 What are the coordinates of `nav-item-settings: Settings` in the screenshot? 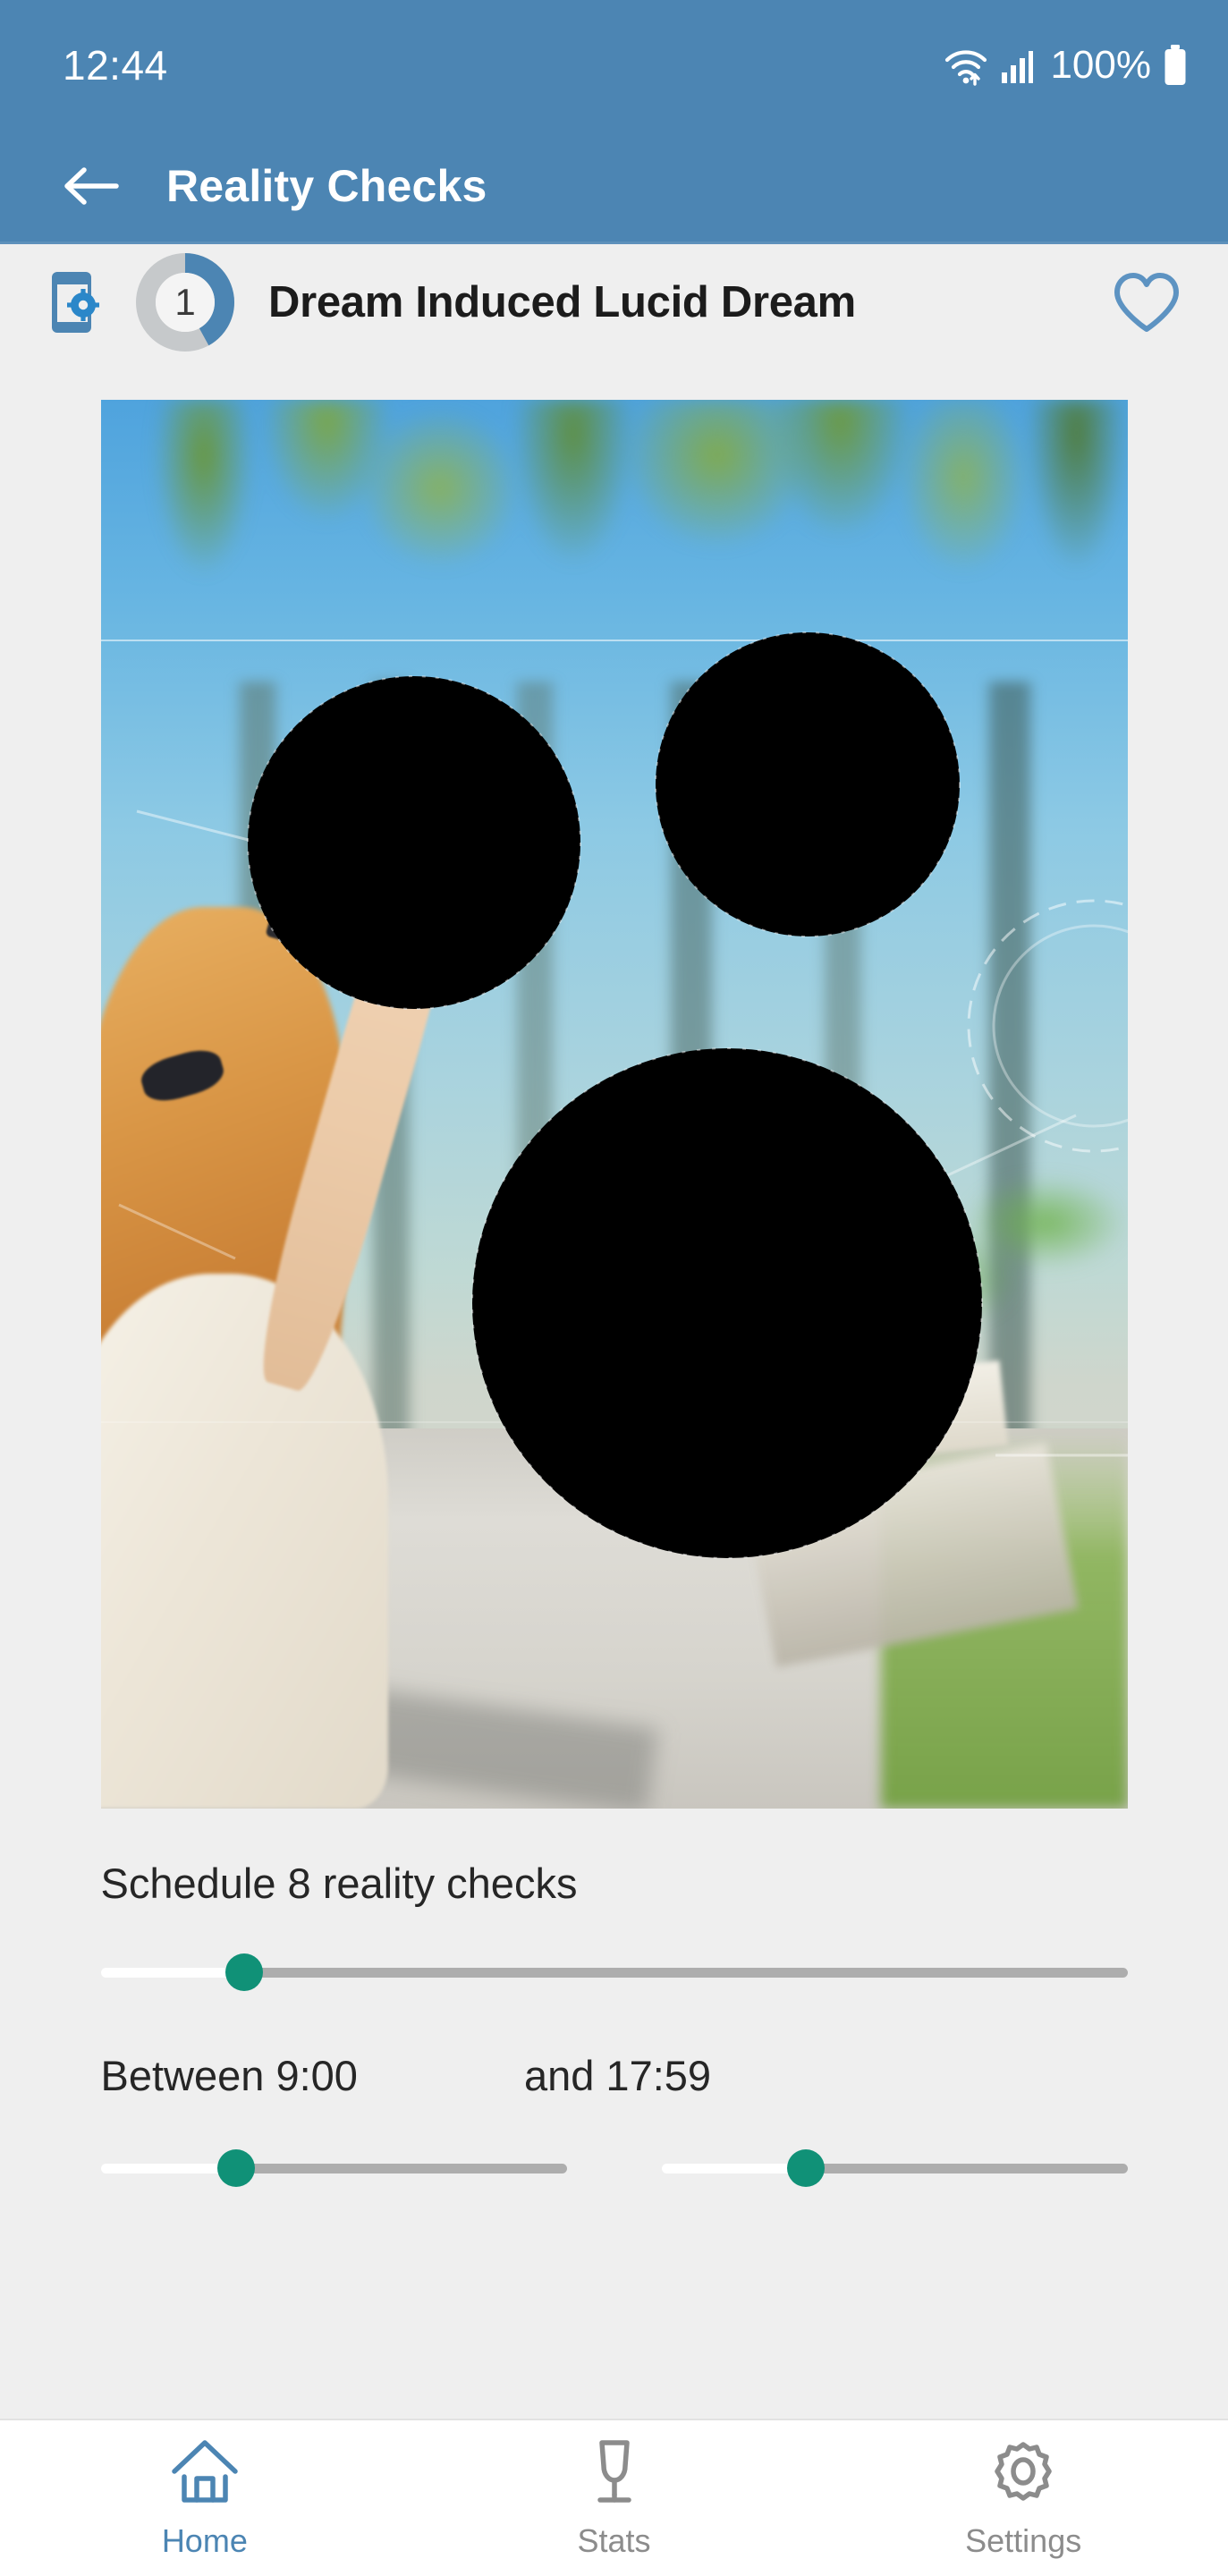 It's located at (1023, 2498).